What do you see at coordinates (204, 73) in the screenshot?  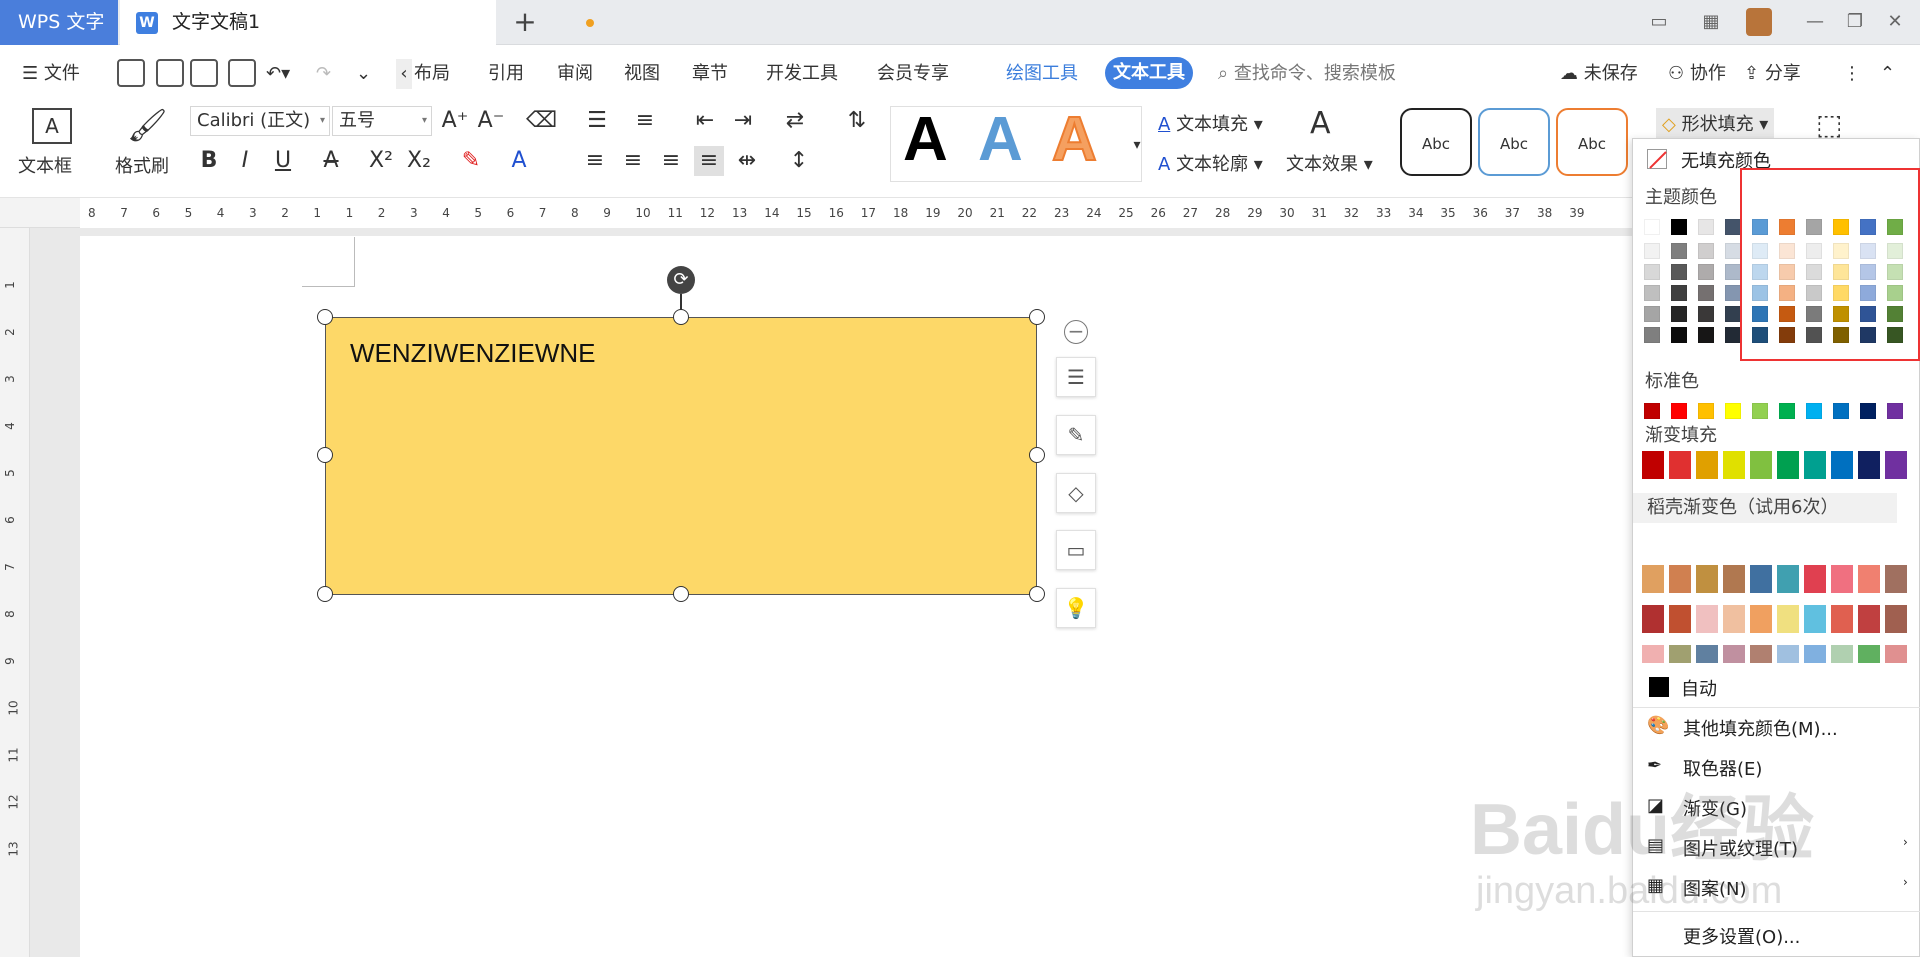 I see `print-icon` at bounding box center [204, 73].